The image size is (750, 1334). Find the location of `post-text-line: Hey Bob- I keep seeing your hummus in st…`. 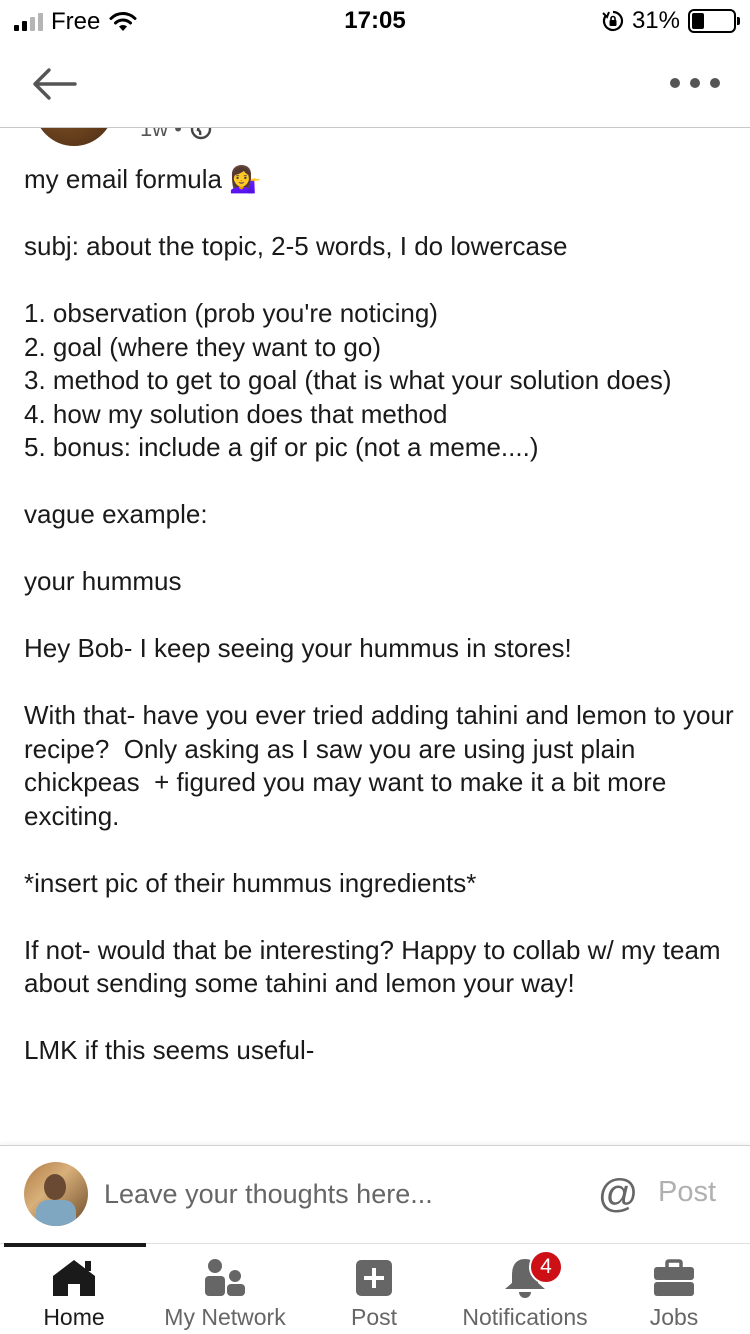

post-text-line: Hey Bob- I keep seeing your hummus in st… is located at coordinates (298, 648).